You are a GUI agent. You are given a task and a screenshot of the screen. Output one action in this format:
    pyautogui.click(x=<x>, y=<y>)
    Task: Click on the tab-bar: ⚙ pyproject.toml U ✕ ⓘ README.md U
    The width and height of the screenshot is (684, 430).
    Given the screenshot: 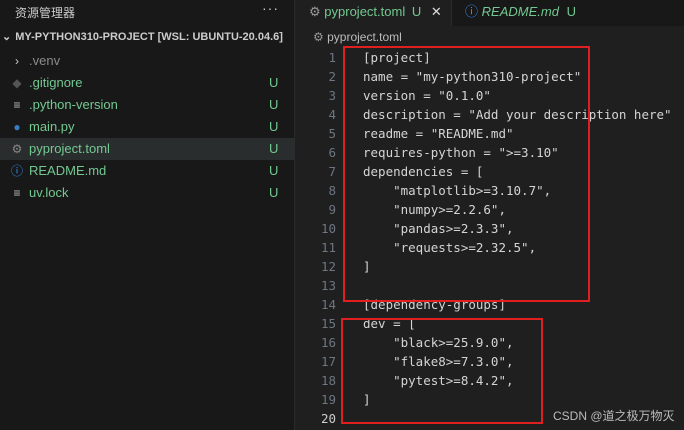 What is the action you would take?
    pyautogui.click(x=489, y=13)
    